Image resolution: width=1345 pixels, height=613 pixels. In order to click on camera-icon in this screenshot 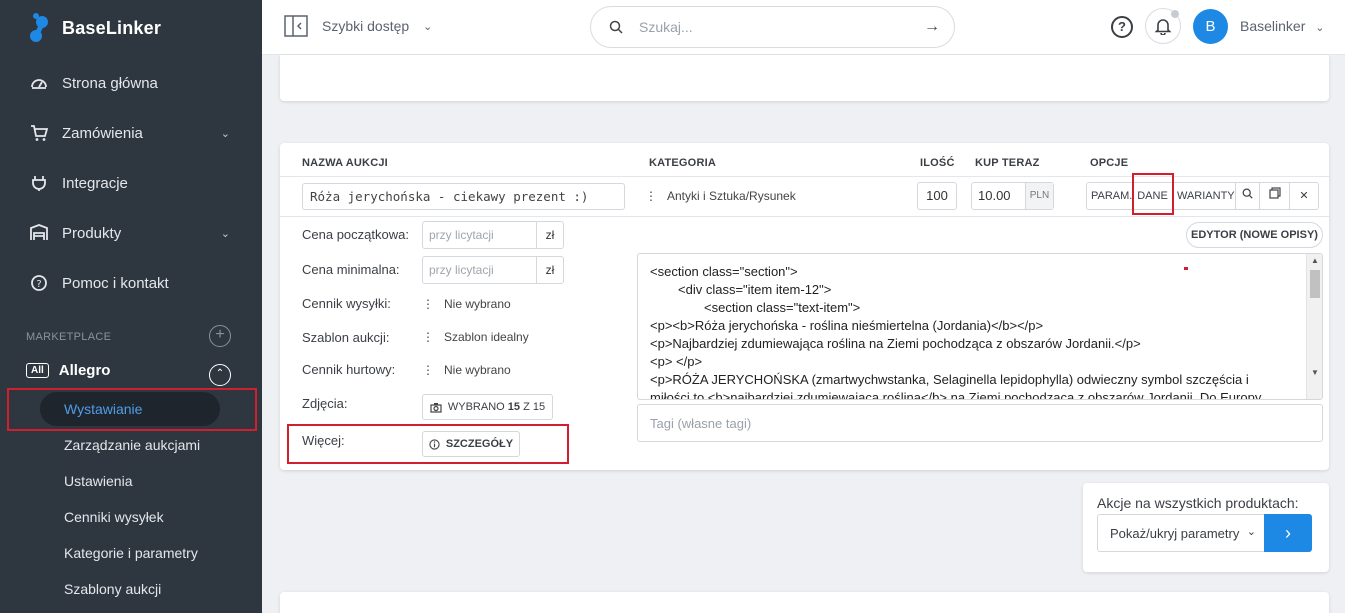, I will do `click(436, 407)`.